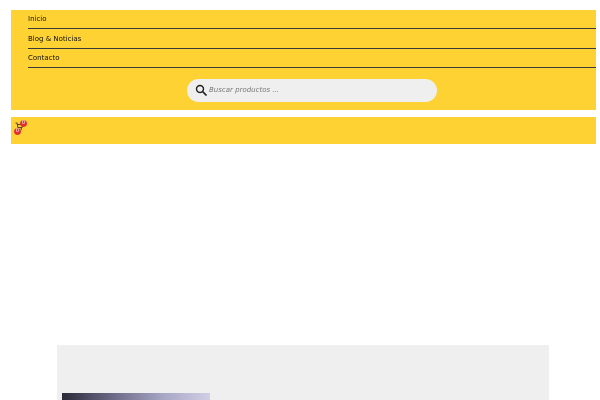 The height and width of the screenshot is (400, 600). Describe the element at coordinates (136, 396) in the screenshot. I see `product-image` at that location.